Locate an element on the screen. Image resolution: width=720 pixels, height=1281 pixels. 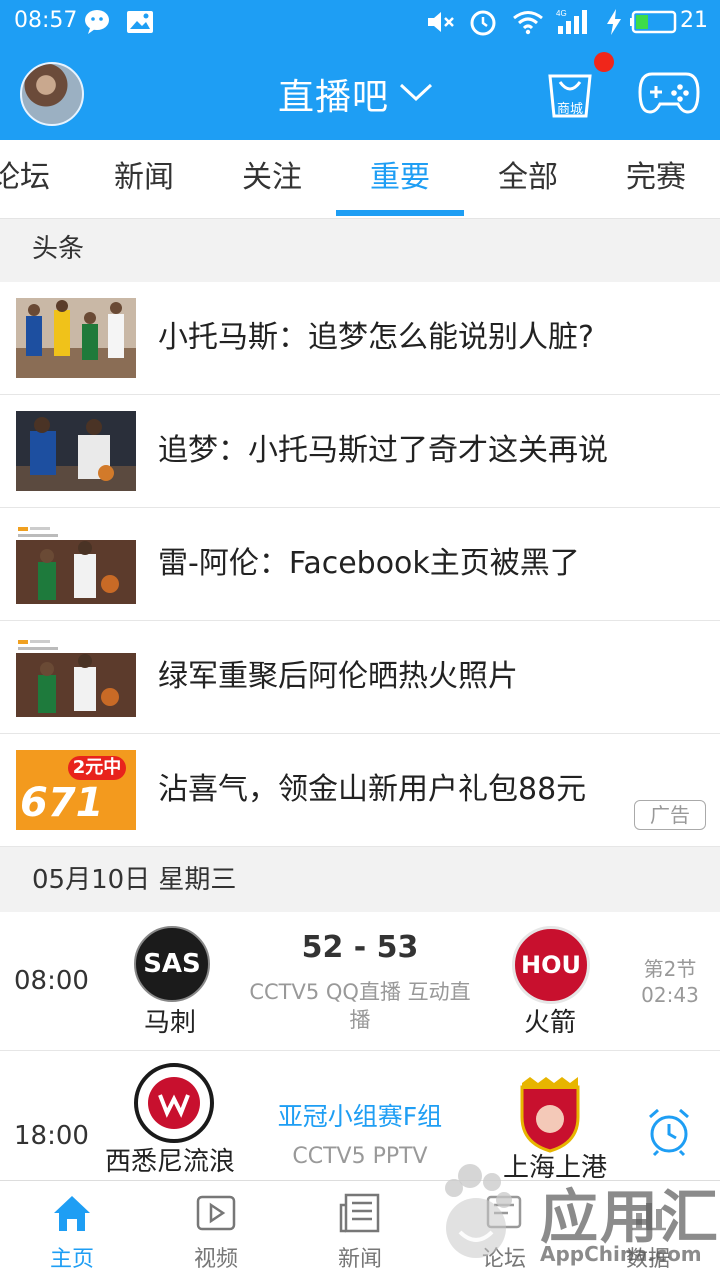
app-bar: 直播吧 商城 is located at coordinates (360, 92).